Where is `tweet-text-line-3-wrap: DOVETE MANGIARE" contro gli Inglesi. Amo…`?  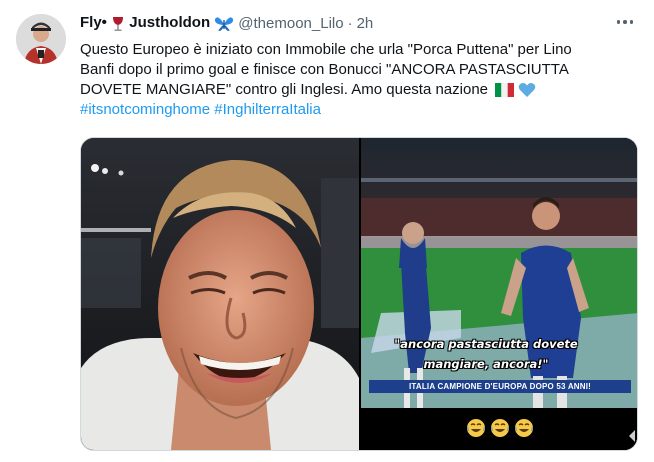 tweet-text-line-3-wrap: DOVETE MANGIARE" contro gli Inglesi. Amo… is located at coordinates (340, 90).